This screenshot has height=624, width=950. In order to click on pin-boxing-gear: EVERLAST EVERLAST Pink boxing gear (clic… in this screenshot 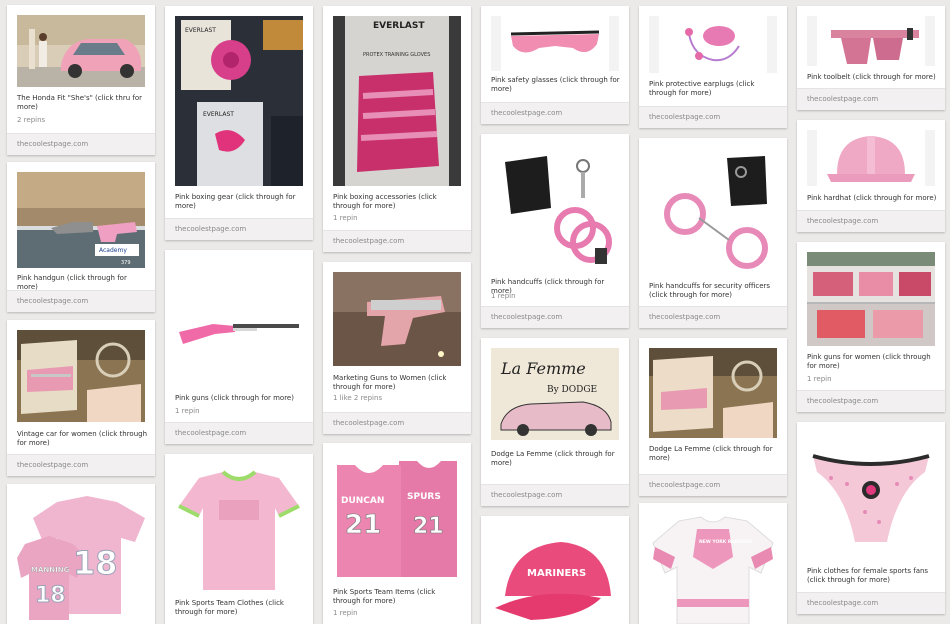, I will do `click(239, 123)`.